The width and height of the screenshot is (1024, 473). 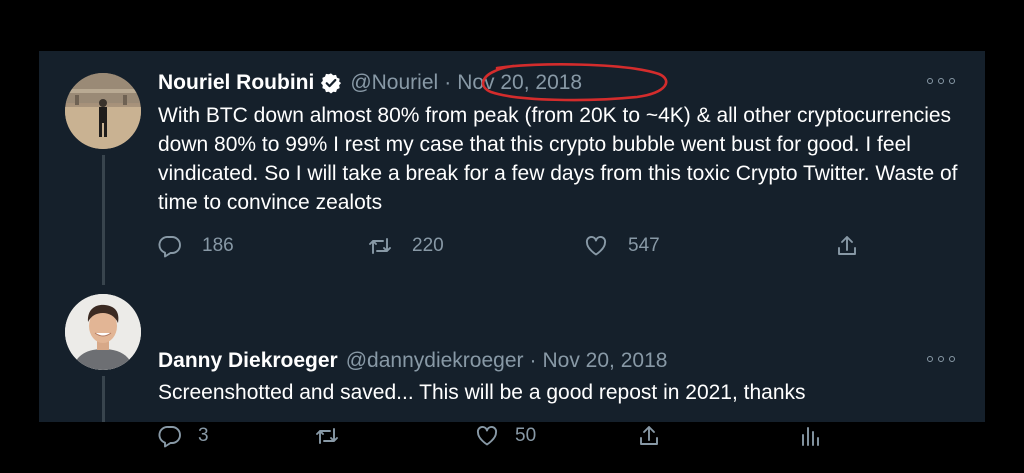 I want to click on analytics-bars-icon, so click(x=810, y=436).